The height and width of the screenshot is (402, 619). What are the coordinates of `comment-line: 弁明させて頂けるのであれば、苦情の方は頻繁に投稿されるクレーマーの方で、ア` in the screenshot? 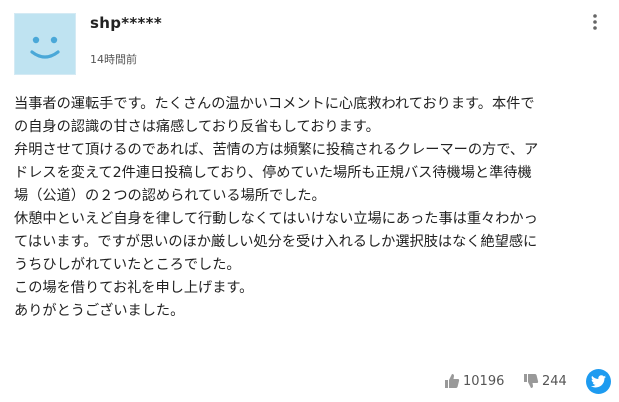 It's located at (276, 150).